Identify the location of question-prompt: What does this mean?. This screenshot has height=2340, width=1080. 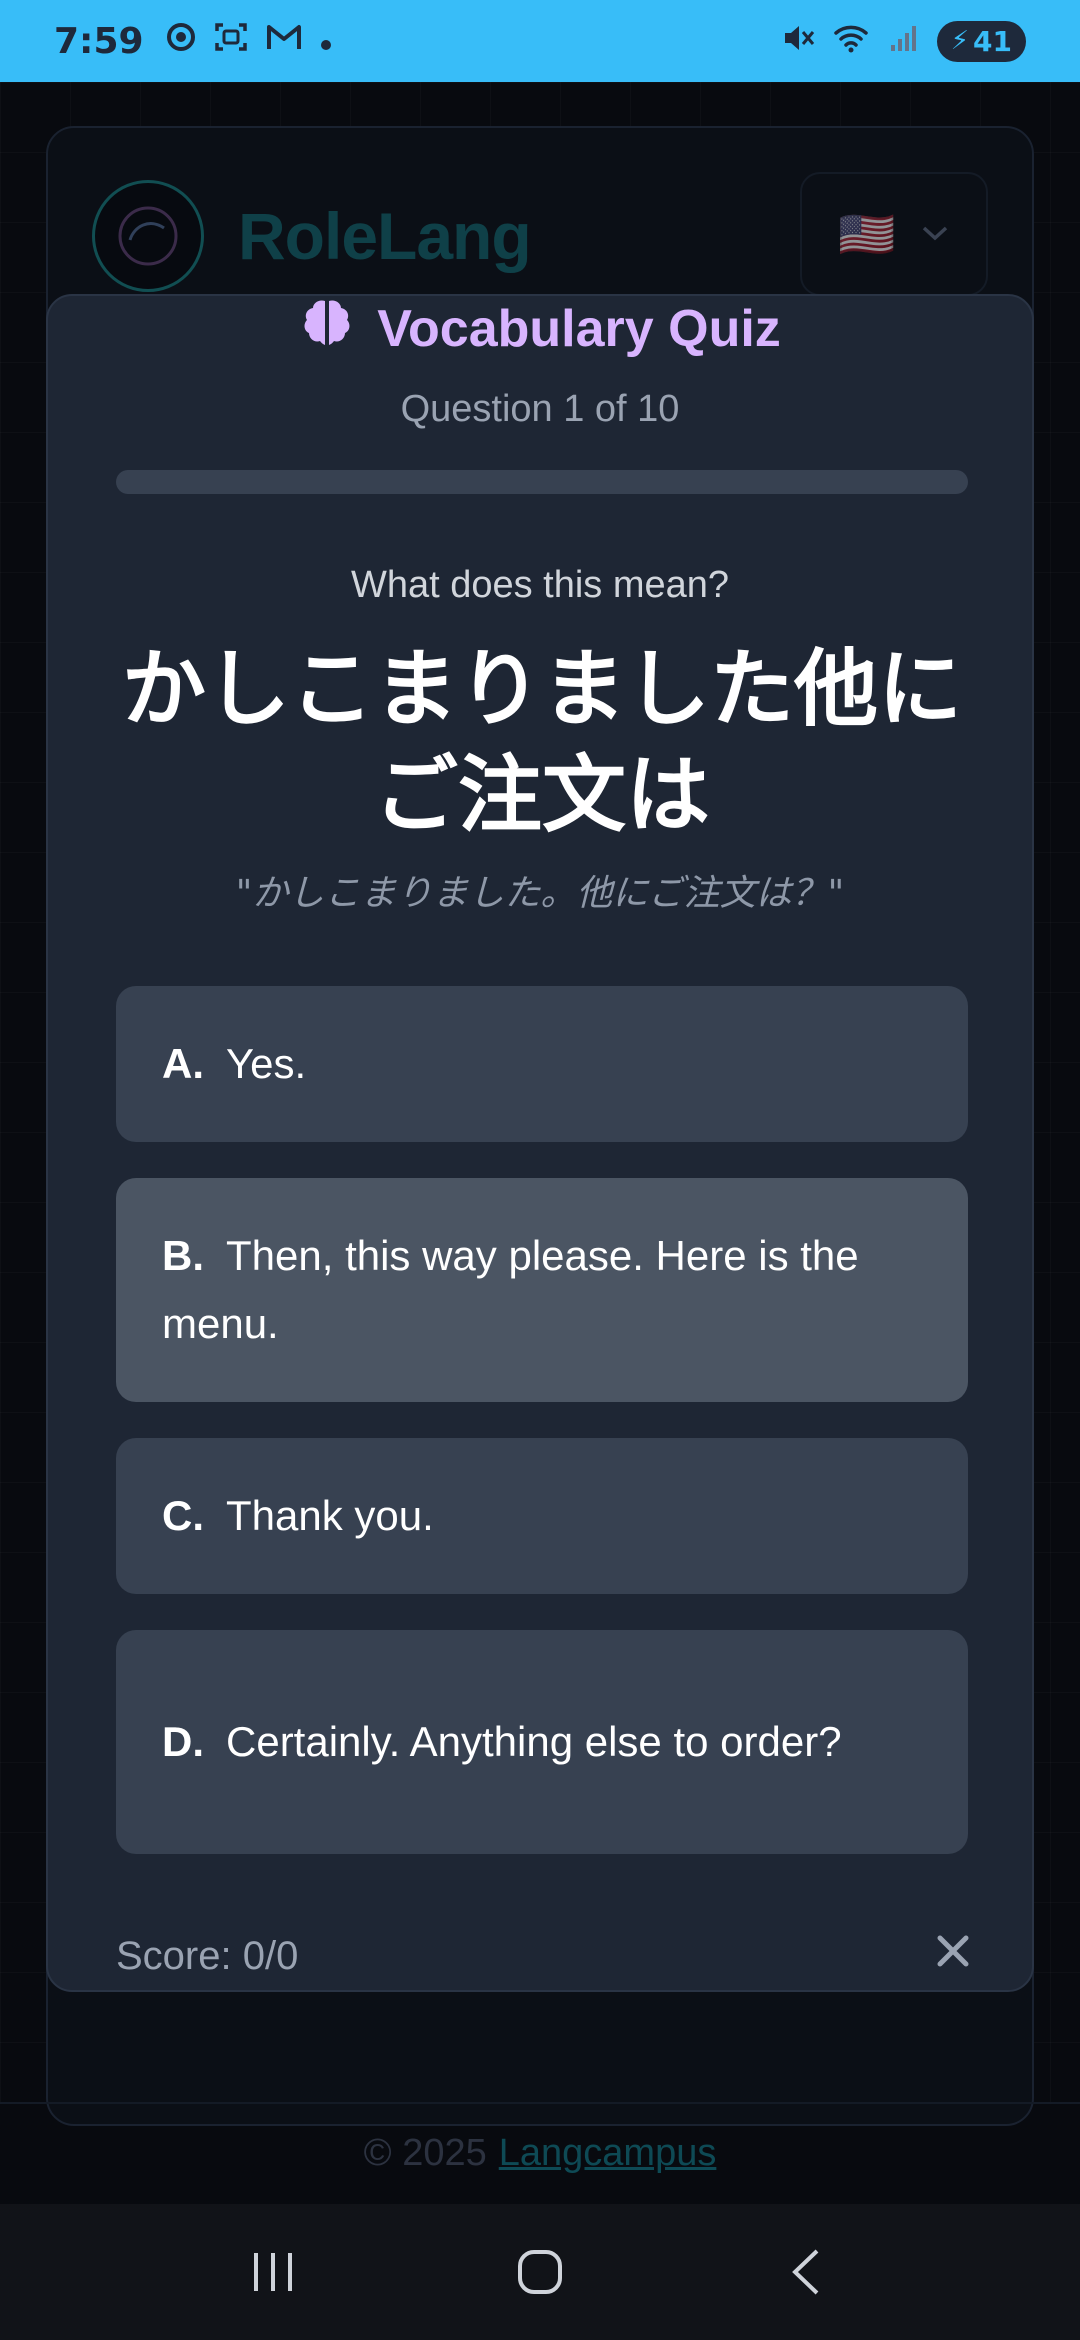
(540, 585).